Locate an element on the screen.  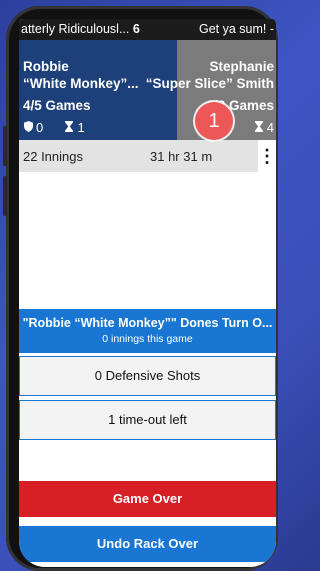
undo-rack-over-button: Undo Rack Over is located at coordinates (147, 544).